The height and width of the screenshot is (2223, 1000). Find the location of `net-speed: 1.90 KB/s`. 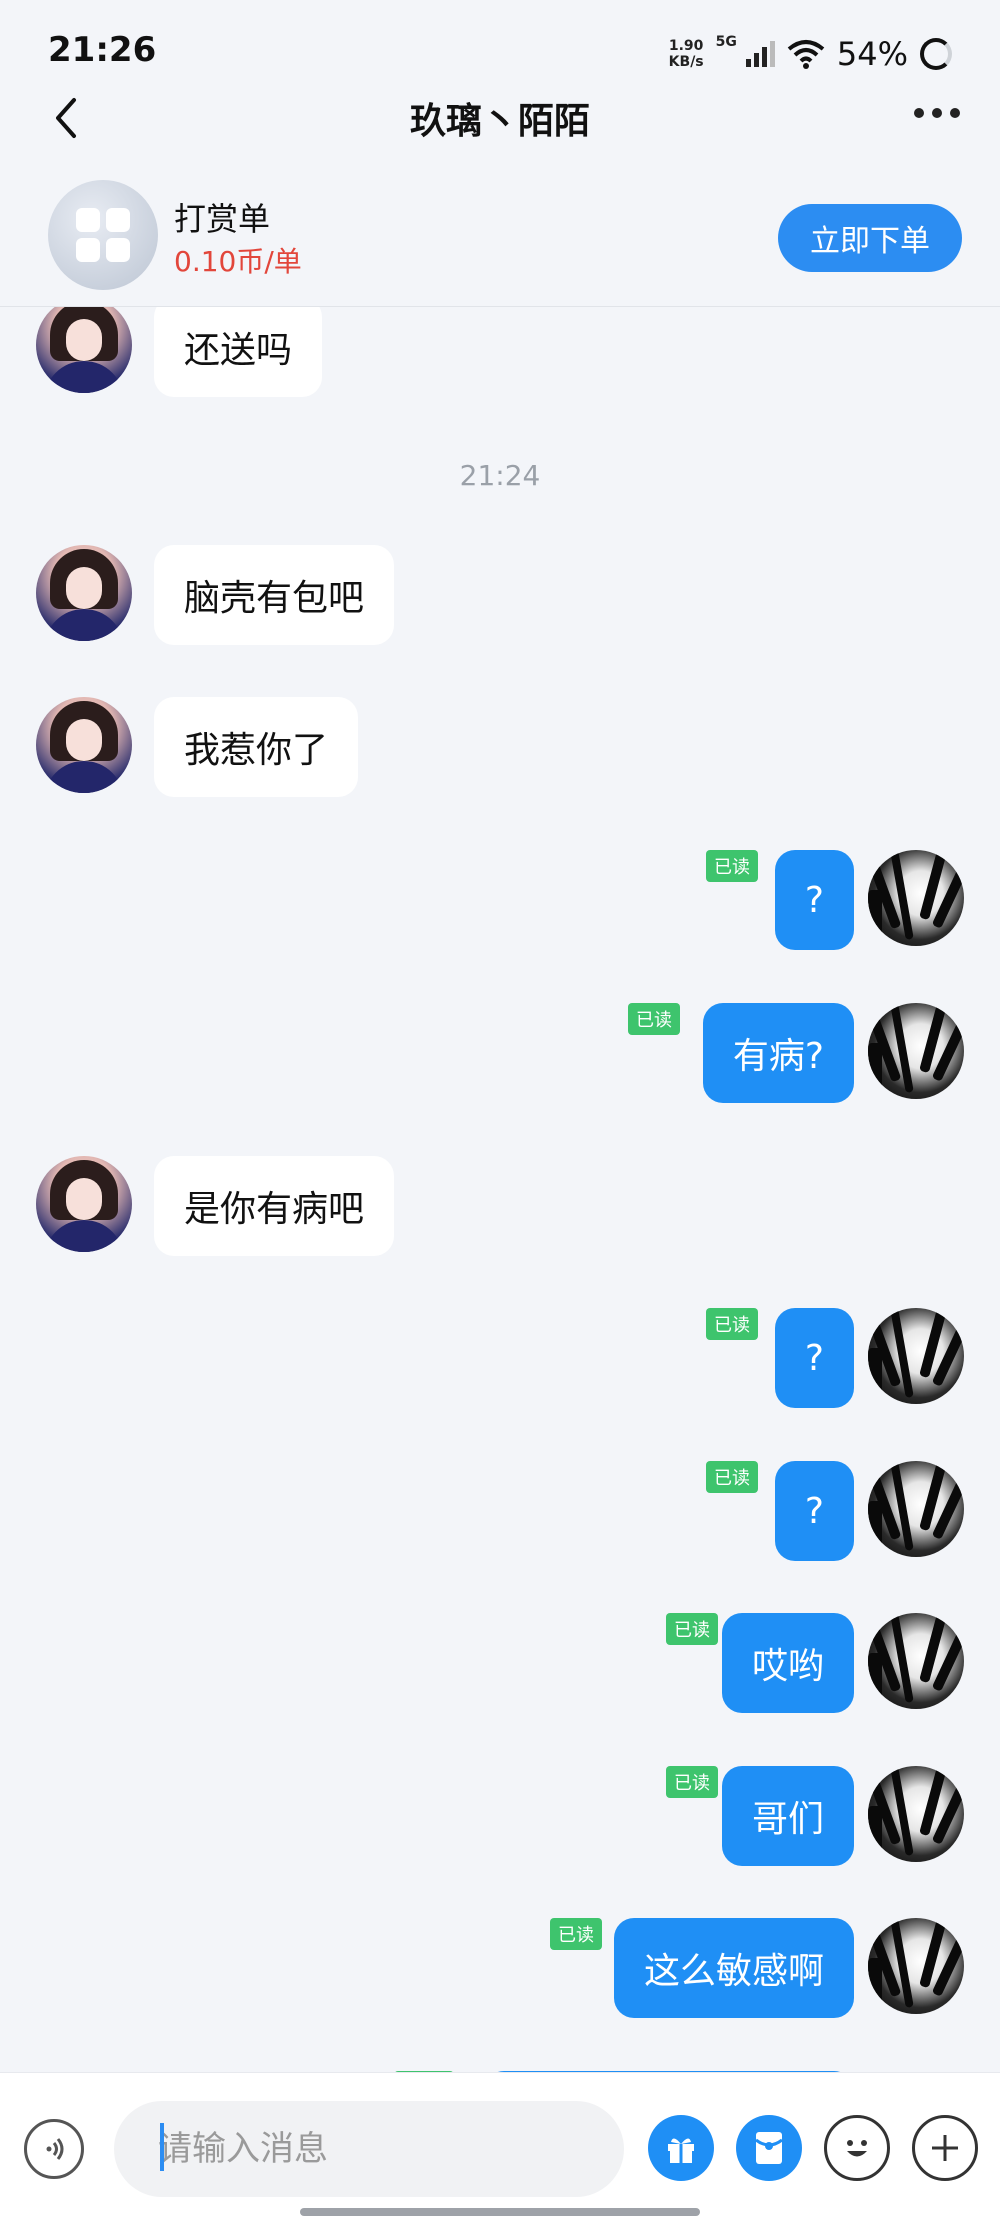

net-speed: 1.90 KB/s is located at coordinates (686, 54).